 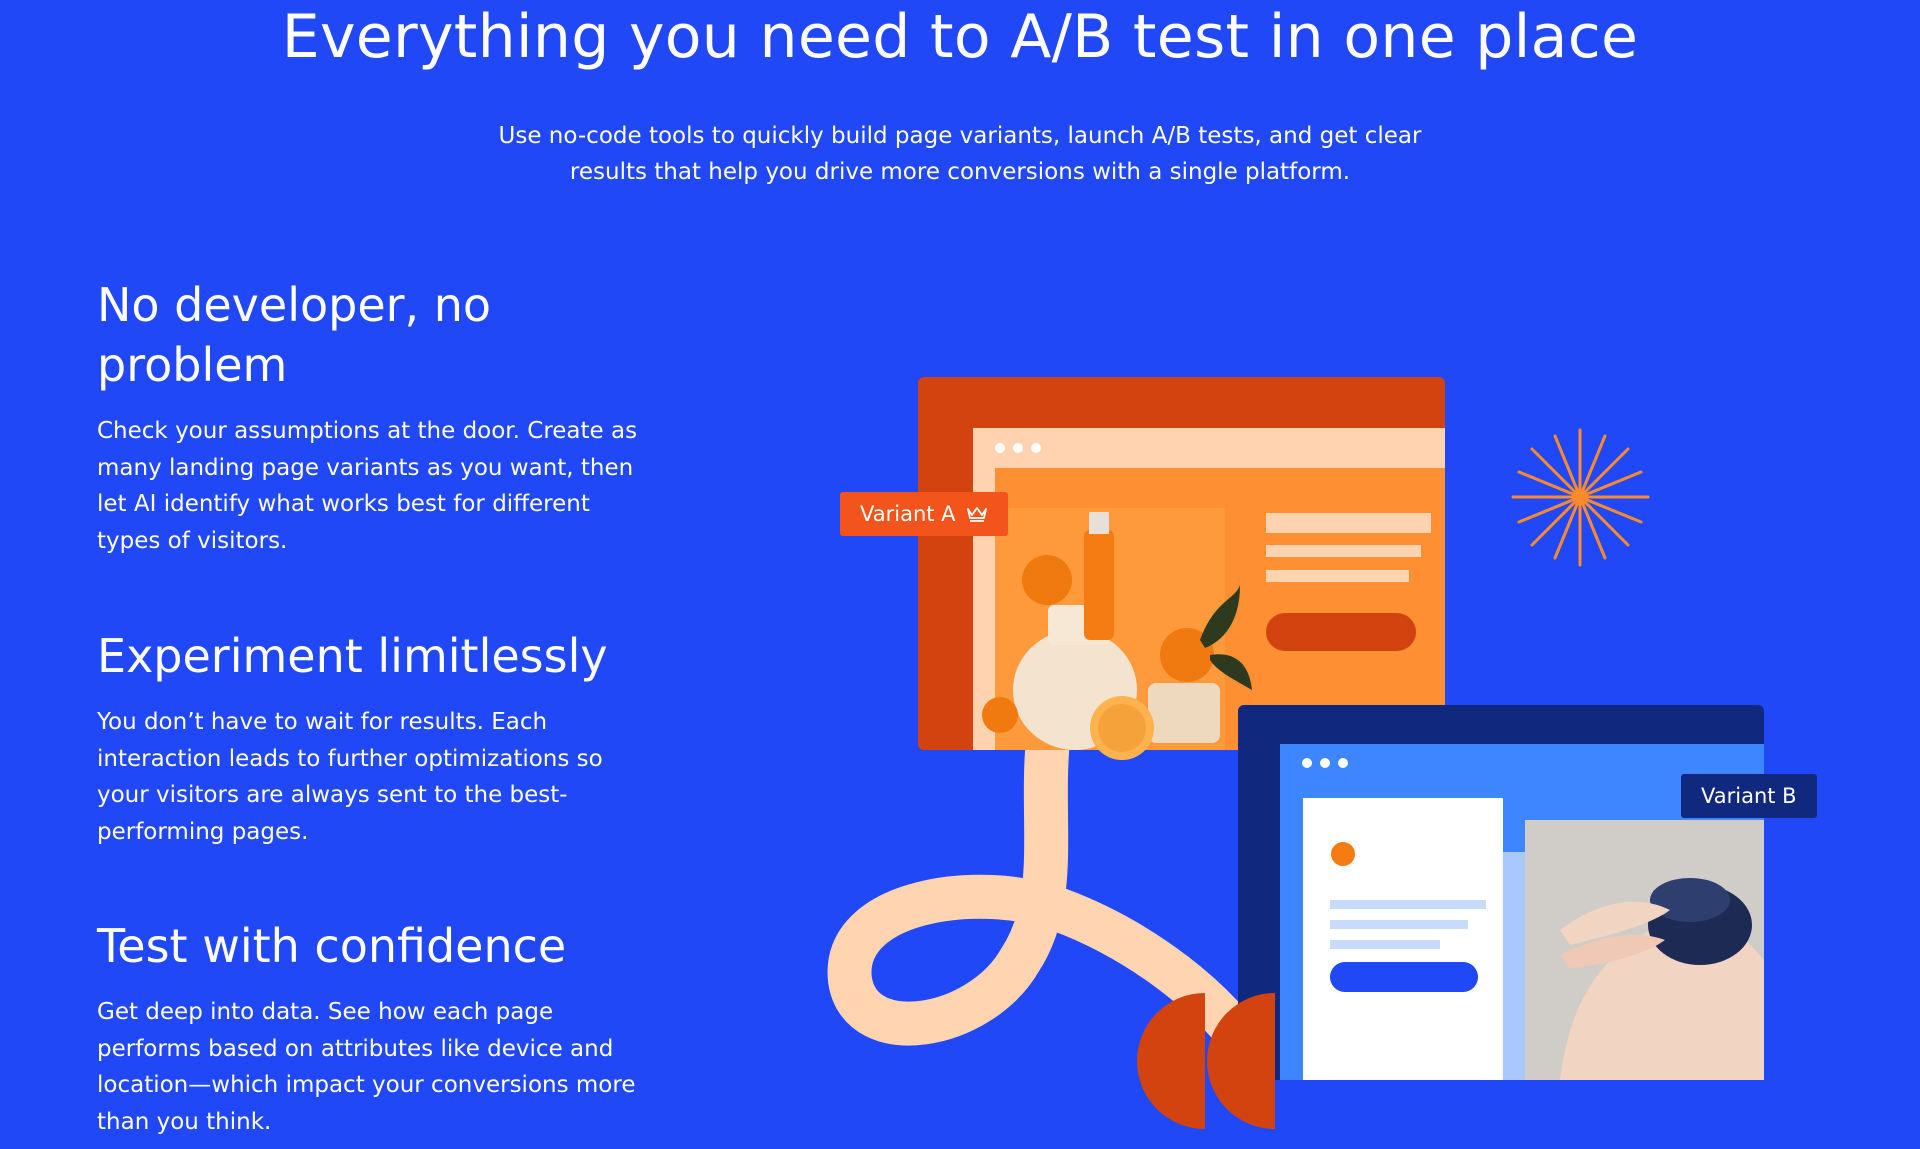 What do you see at coordinates (1171, 1061) in the screenshot?
I see `half-circle-shape-left` at bounding box center [1171, 1061].